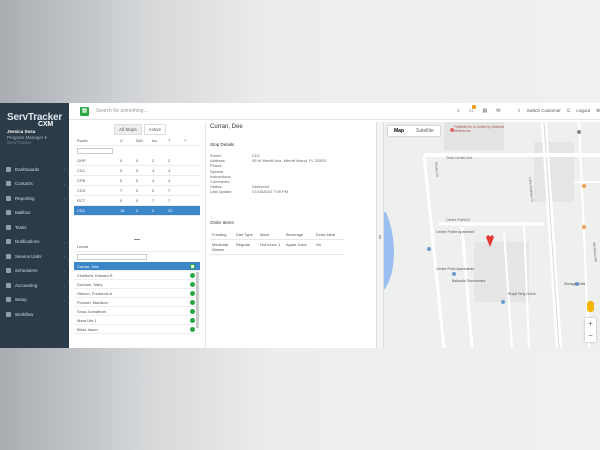 The image size is (600, 450). What do you see at coordinates (34, 271) in the screenshot?
I see `sidebar-item-schedulers: Schedulers ‹` at bounding box center [34, 271].